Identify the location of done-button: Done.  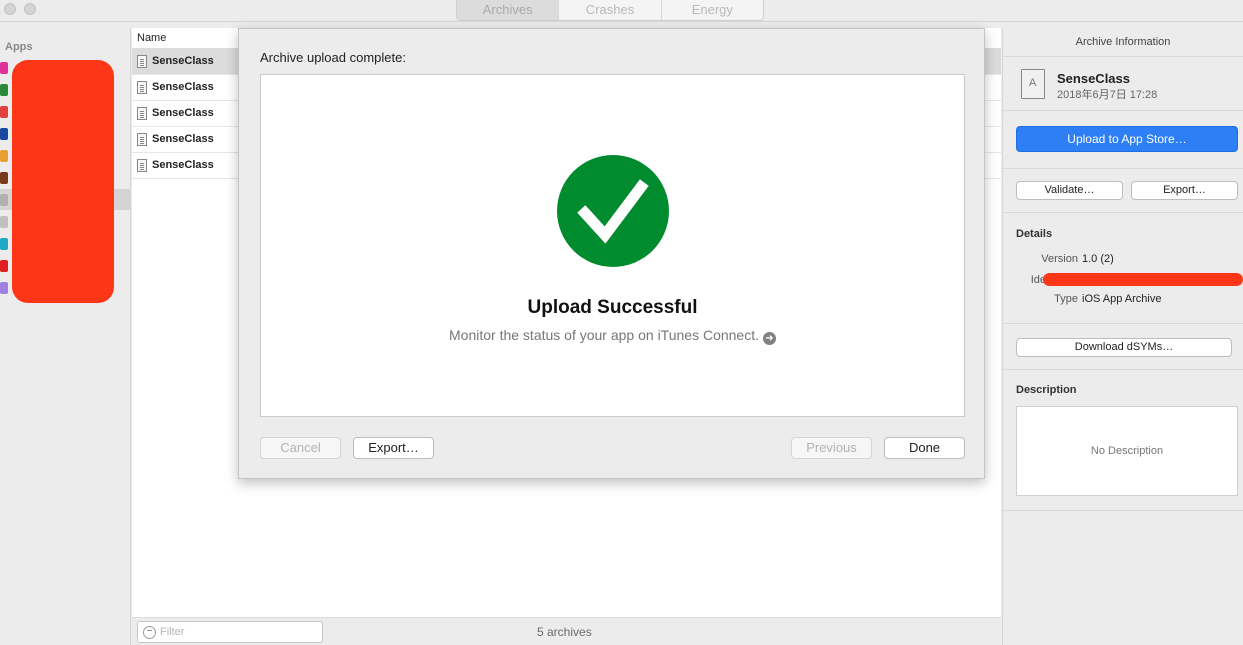
(924, 448).